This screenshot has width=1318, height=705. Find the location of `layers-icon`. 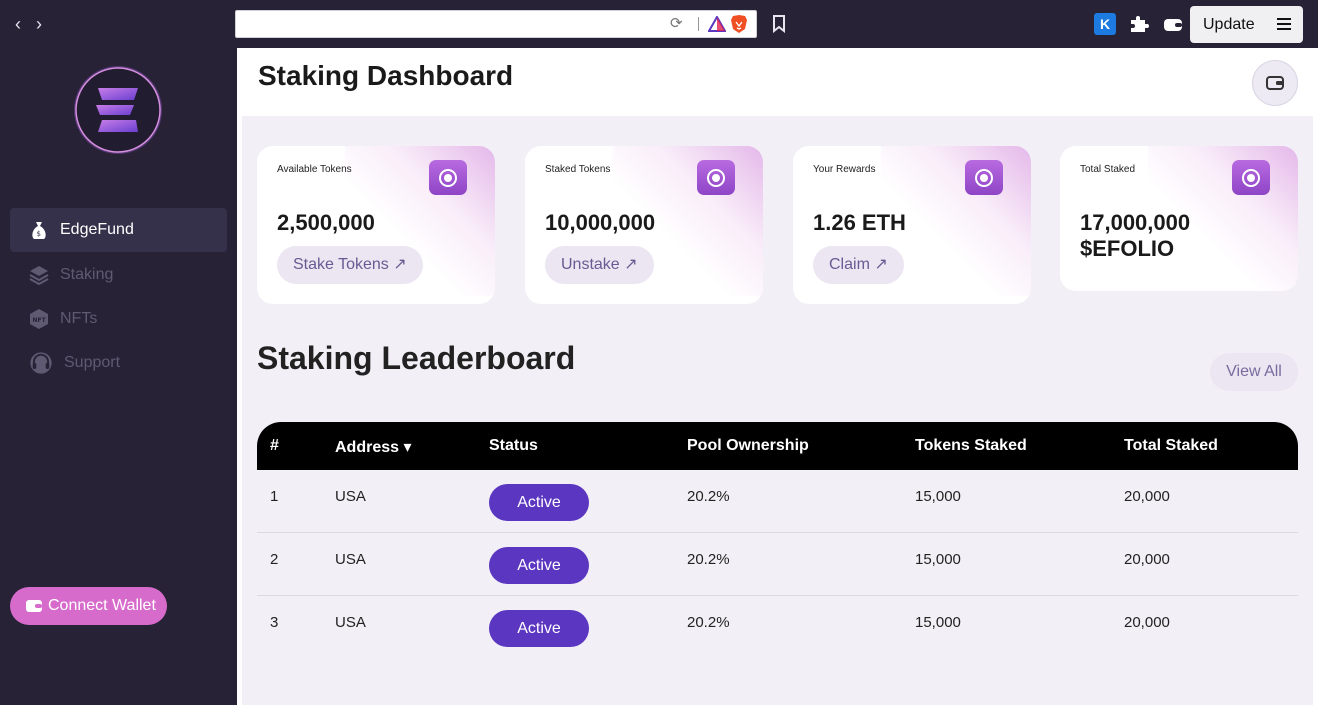

layers-icon is located at coordinates (39, 276).